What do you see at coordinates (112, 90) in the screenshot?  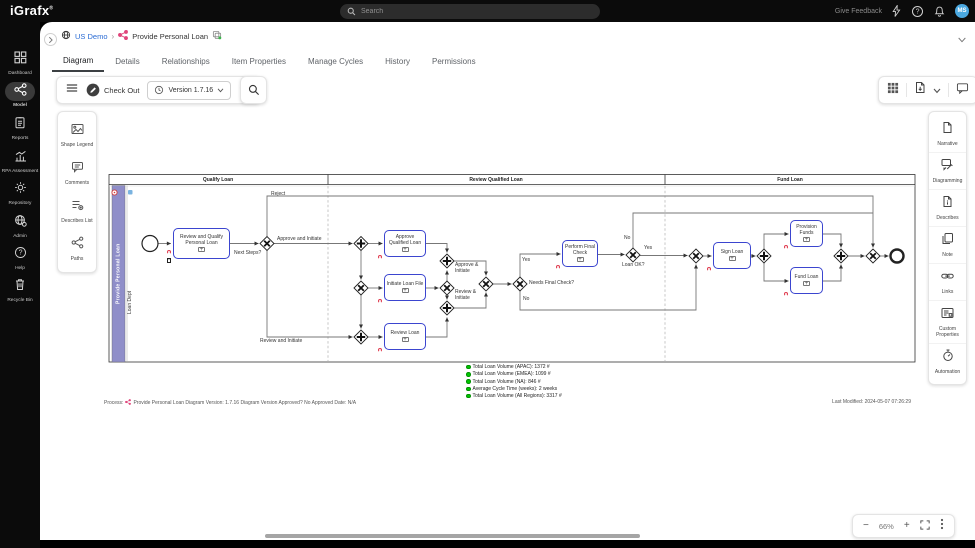 I see `check-out-button: Check Out` at bounding box center [112, 90].